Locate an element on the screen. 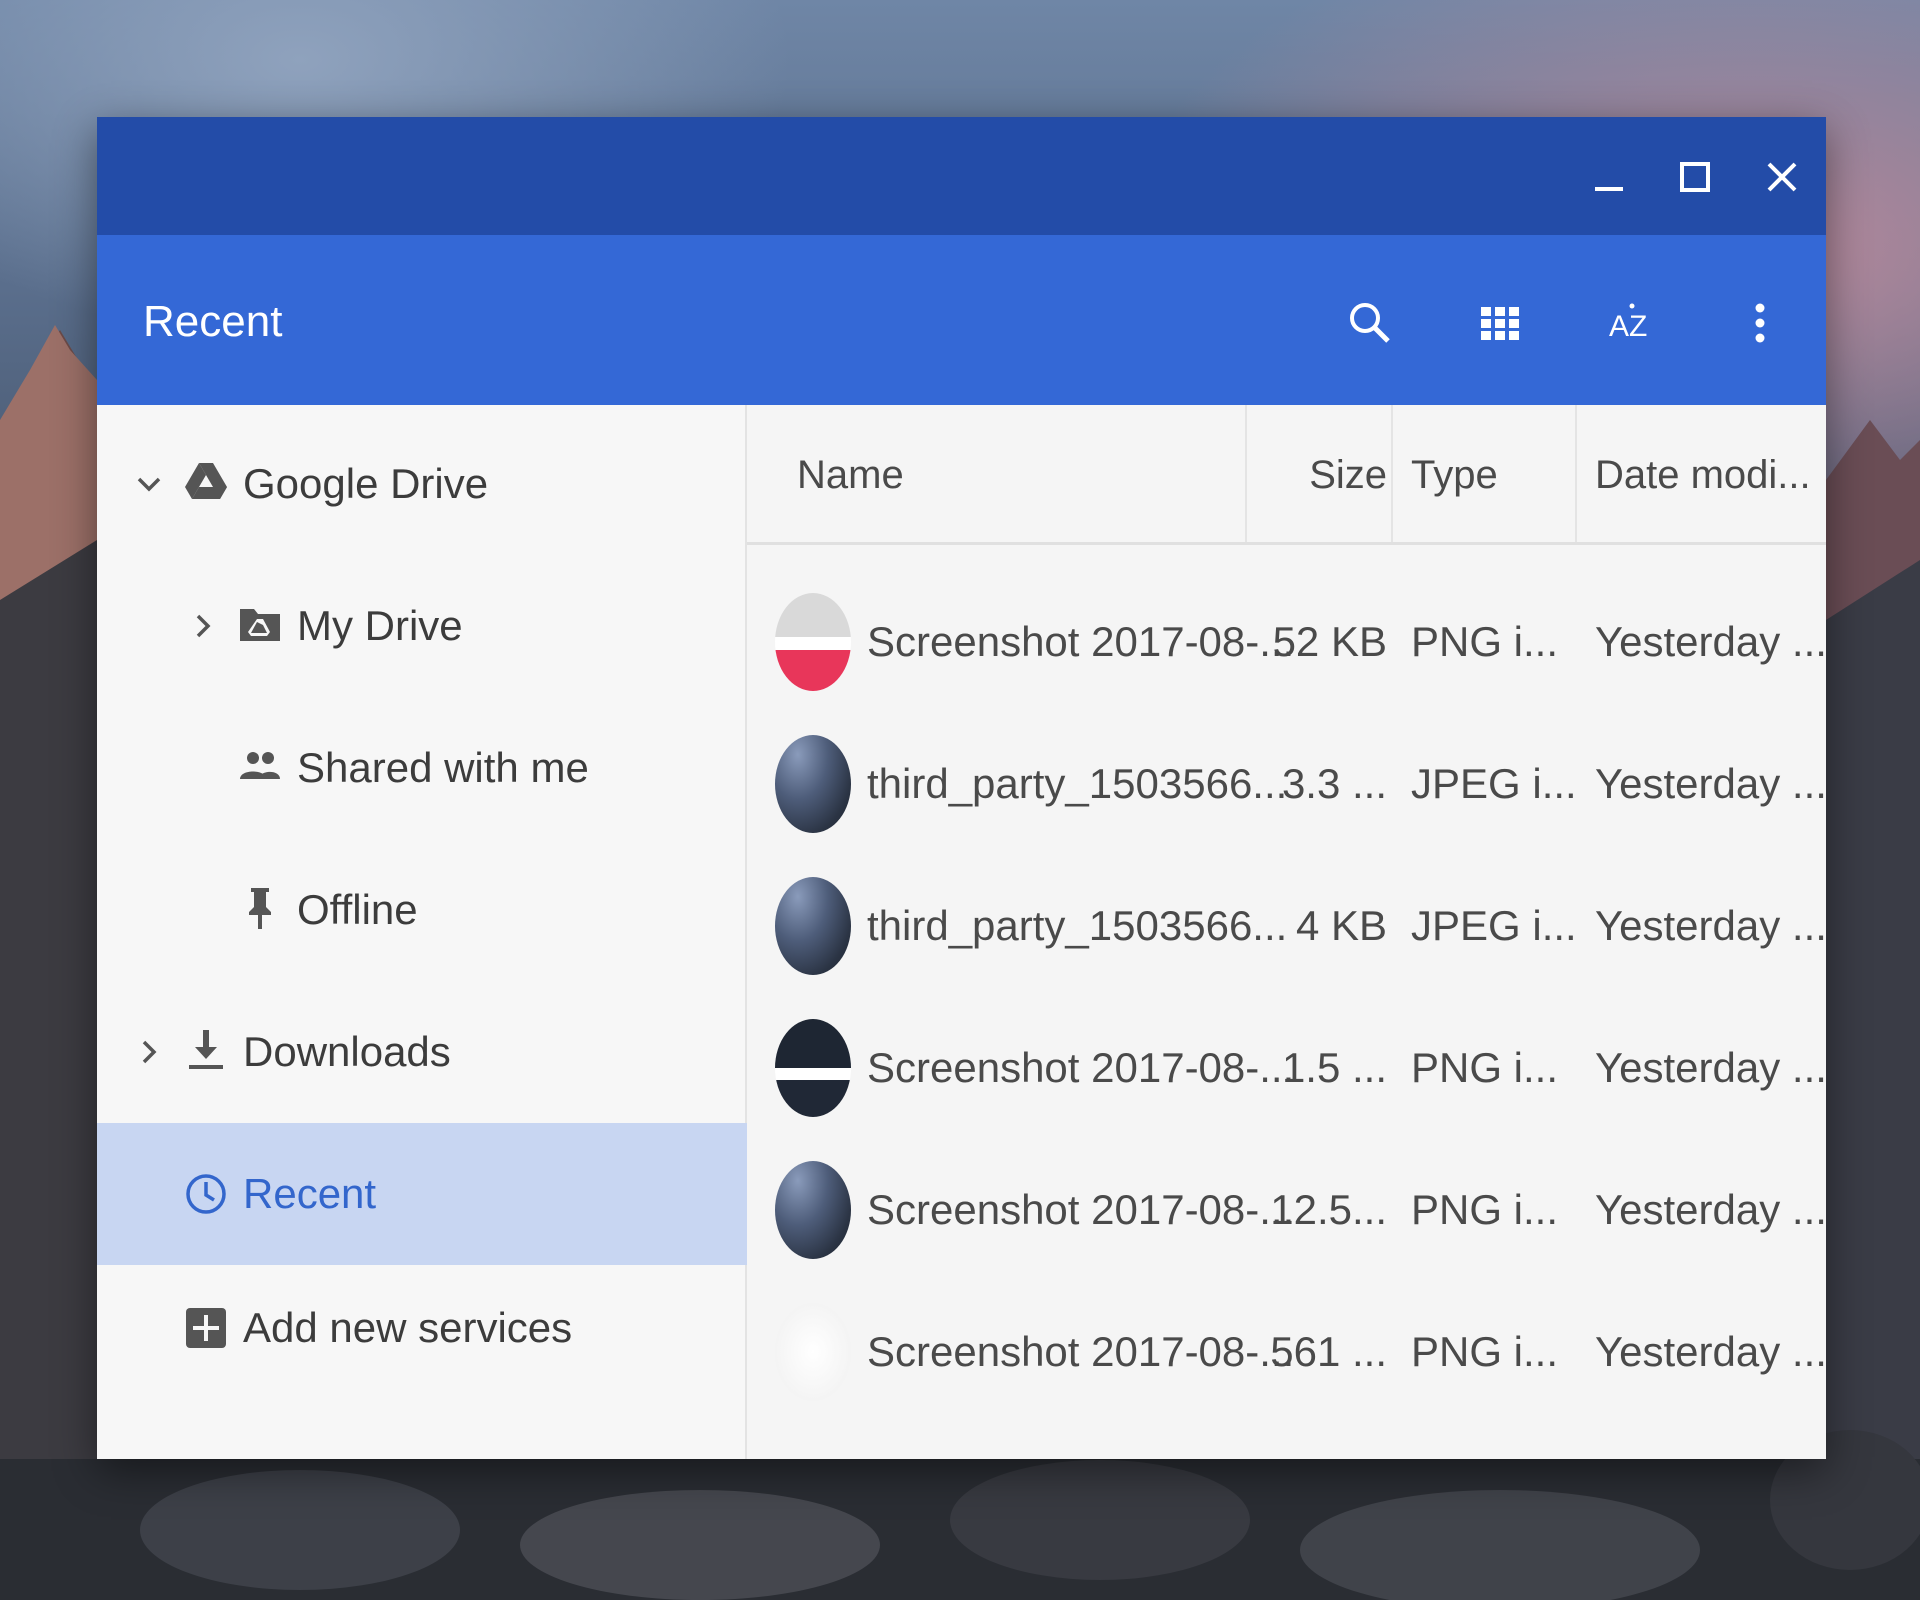  search-icon is located at coordinates (1370, 323).